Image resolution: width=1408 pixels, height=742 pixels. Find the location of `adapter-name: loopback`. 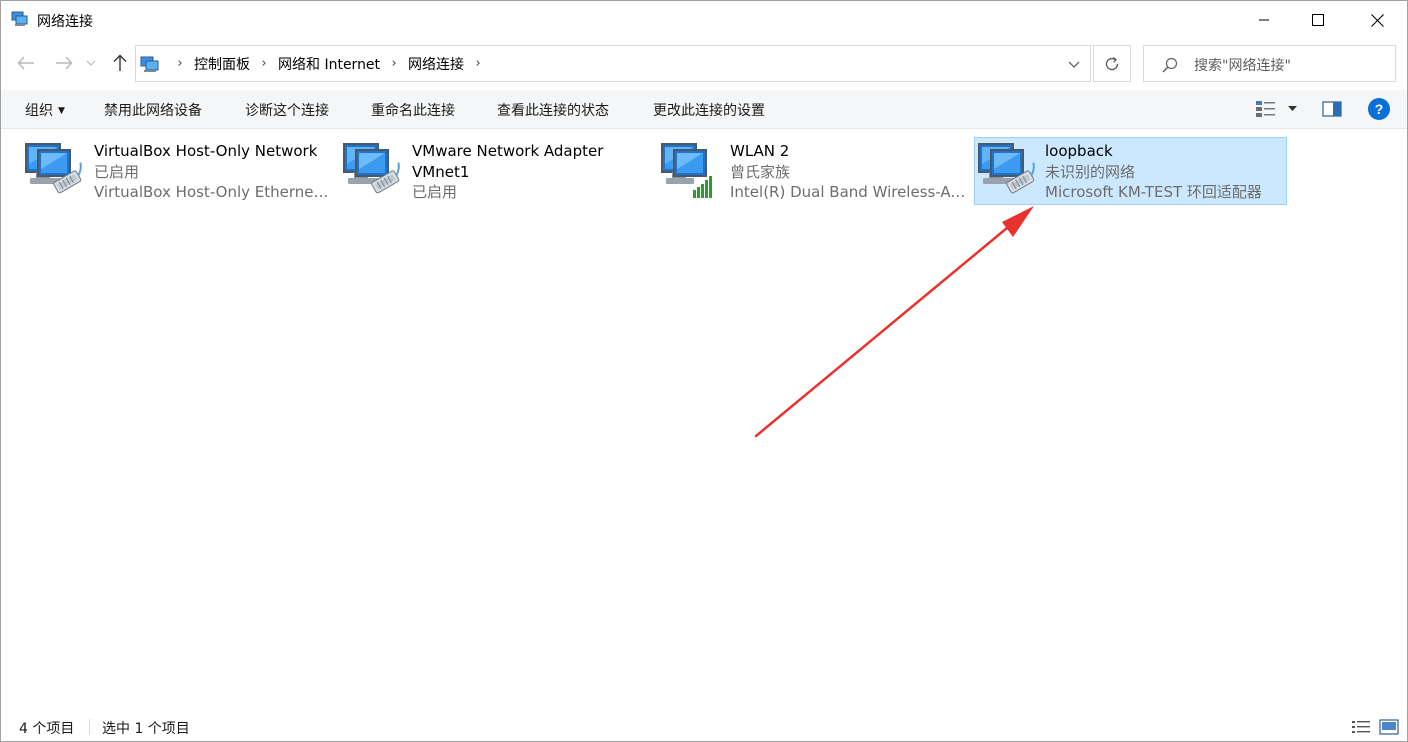

adapter-name: loopback is located at coordinates (1079, 151).